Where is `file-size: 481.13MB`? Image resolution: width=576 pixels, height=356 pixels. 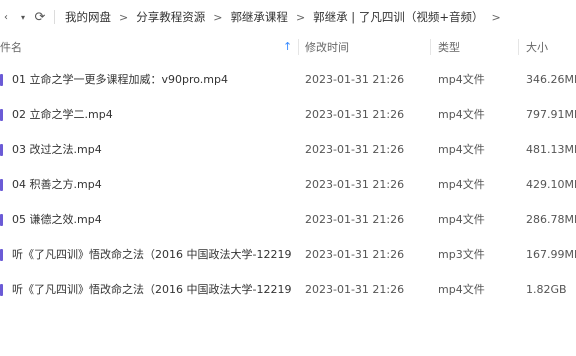 file-size: 481.13MB is located at coordinates (551, 149).